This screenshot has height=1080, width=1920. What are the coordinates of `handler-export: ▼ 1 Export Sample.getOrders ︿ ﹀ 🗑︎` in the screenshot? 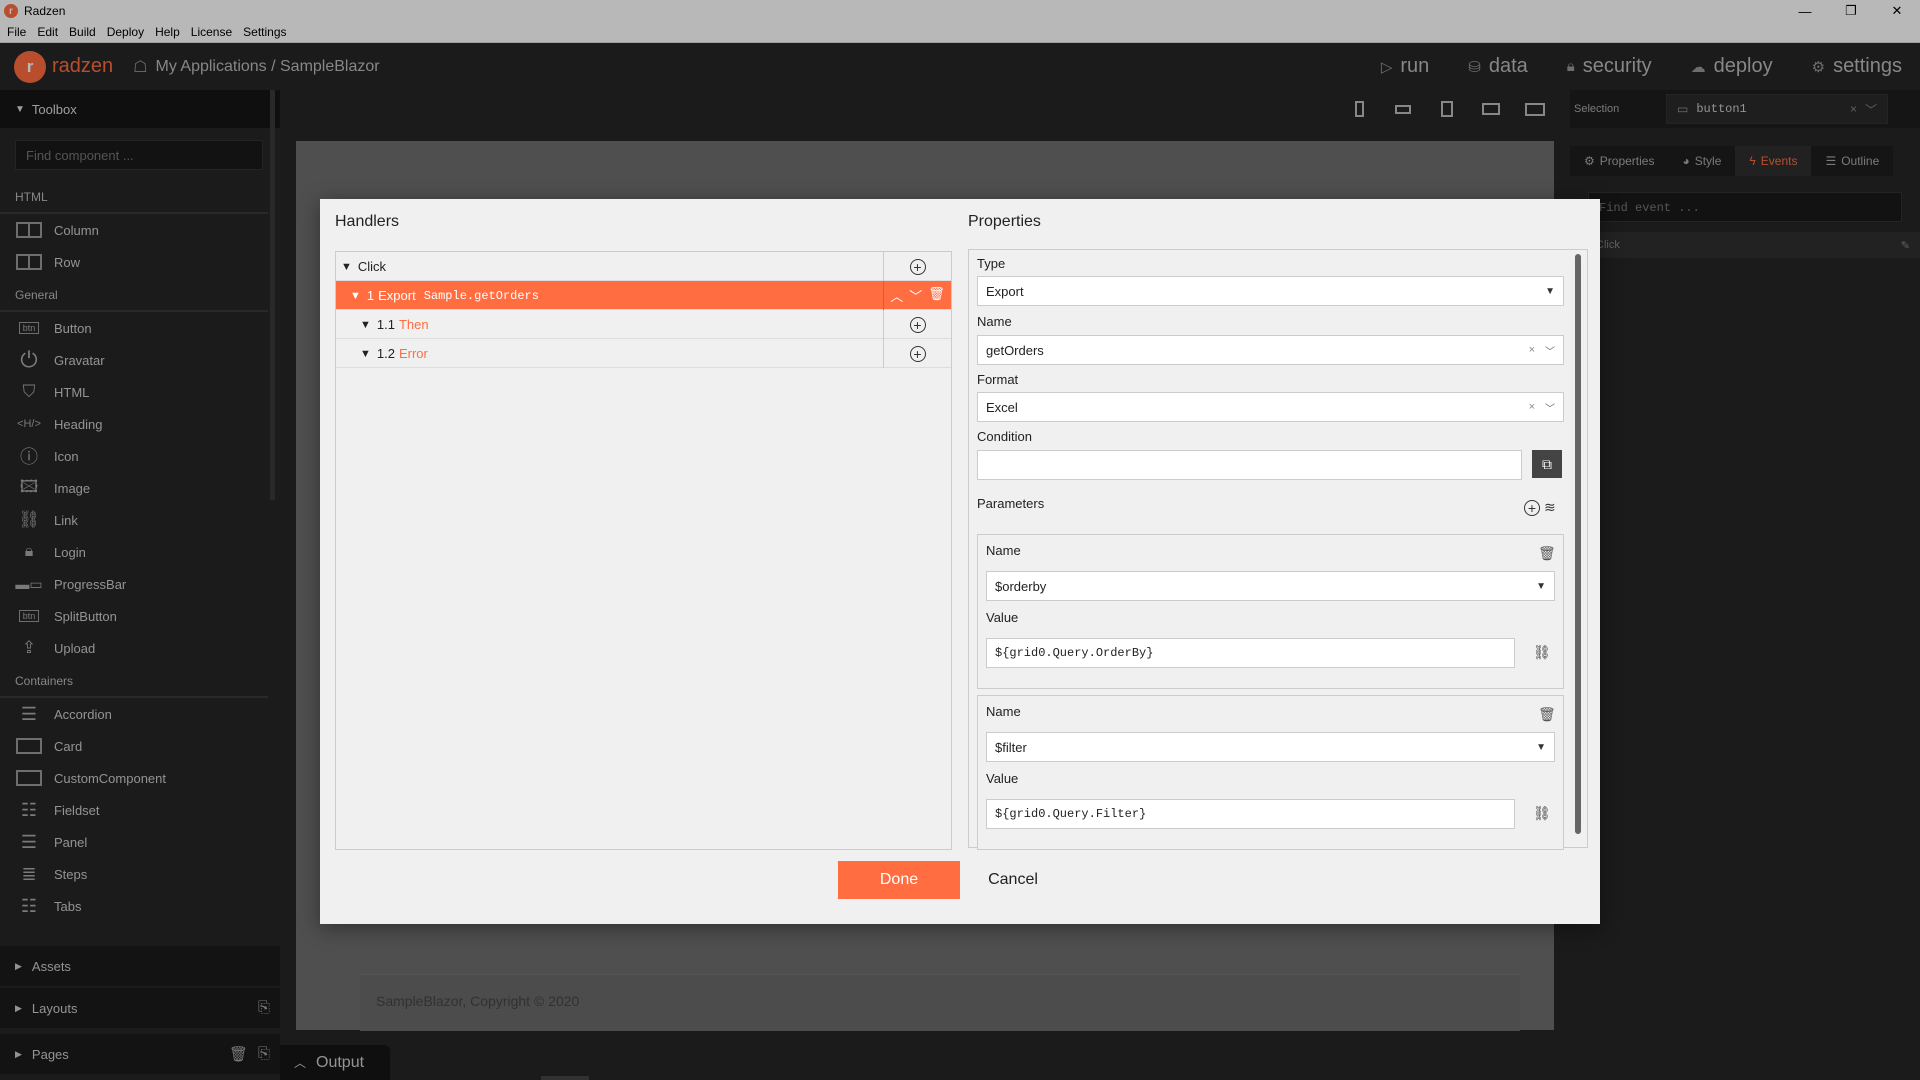 It's located at (643, 295).